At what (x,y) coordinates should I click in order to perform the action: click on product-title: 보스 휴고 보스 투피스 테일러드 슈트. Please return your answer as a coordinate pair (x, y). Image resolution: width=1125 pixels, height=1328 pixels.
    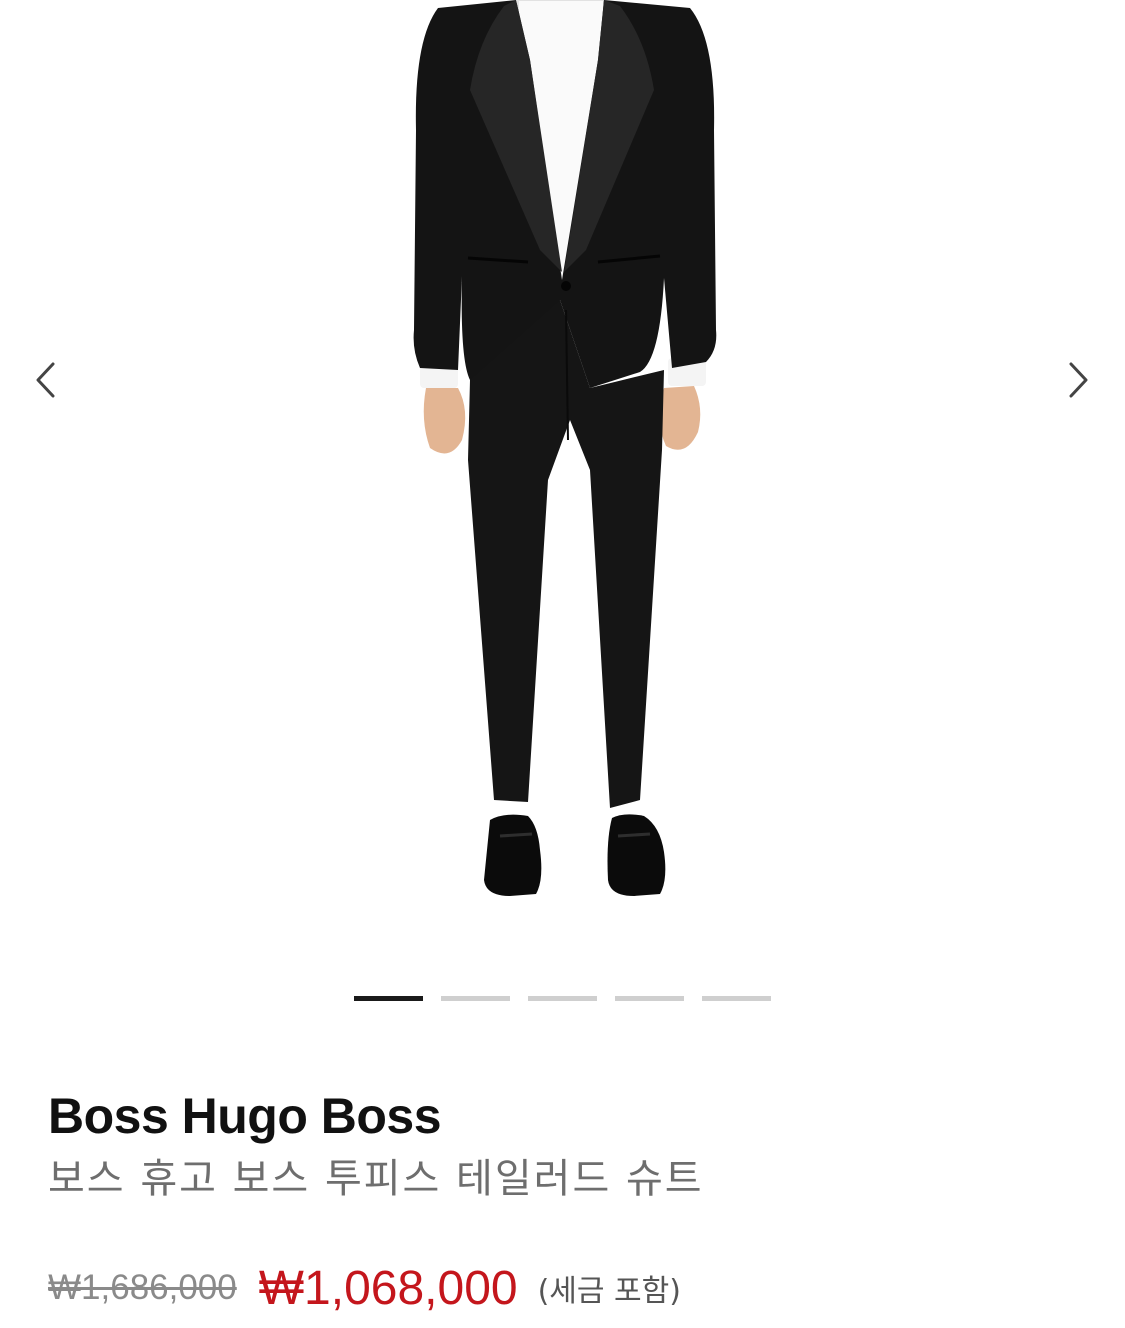
    Looking at the image, I should click on (376, 1179).